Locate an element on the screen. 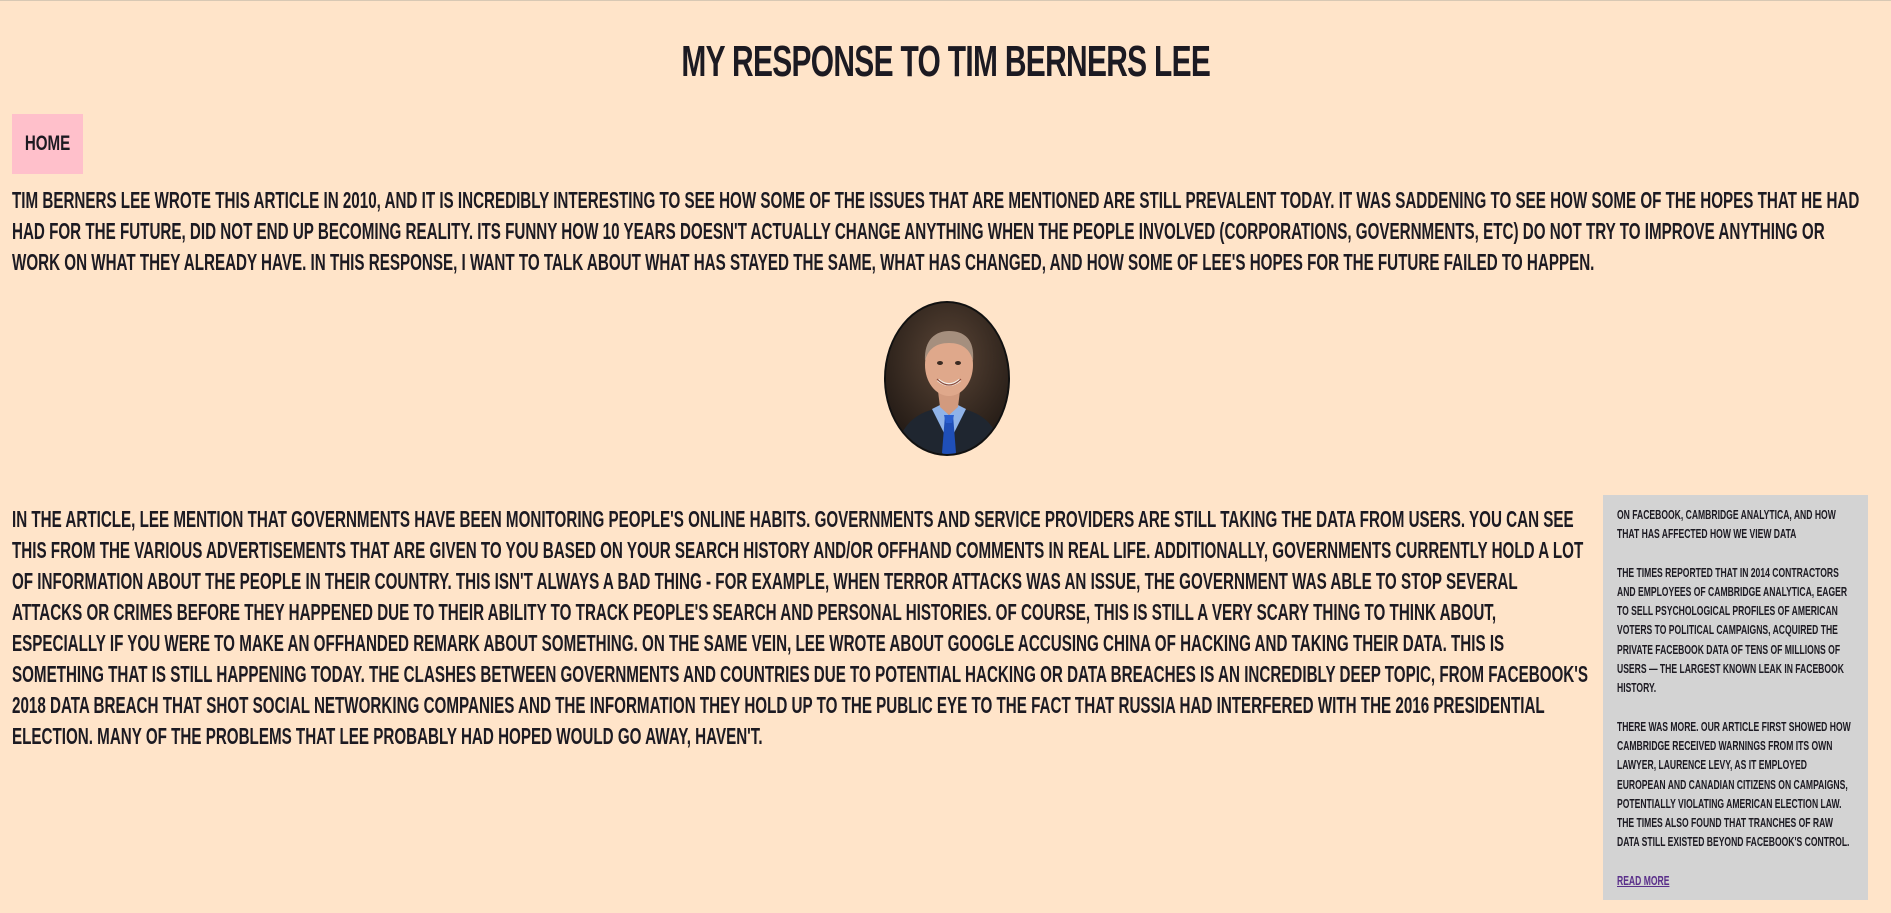  nav-home-label: Home is located at coordinates (47, 143).